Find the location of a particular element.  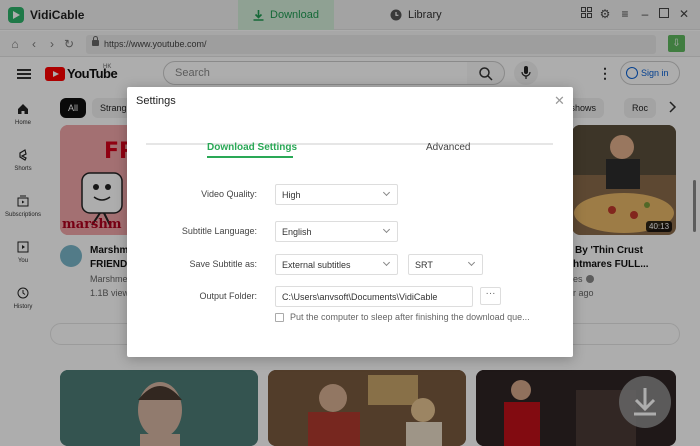

video-quality-label: Video Quality: is located at coordinates (229, 194).